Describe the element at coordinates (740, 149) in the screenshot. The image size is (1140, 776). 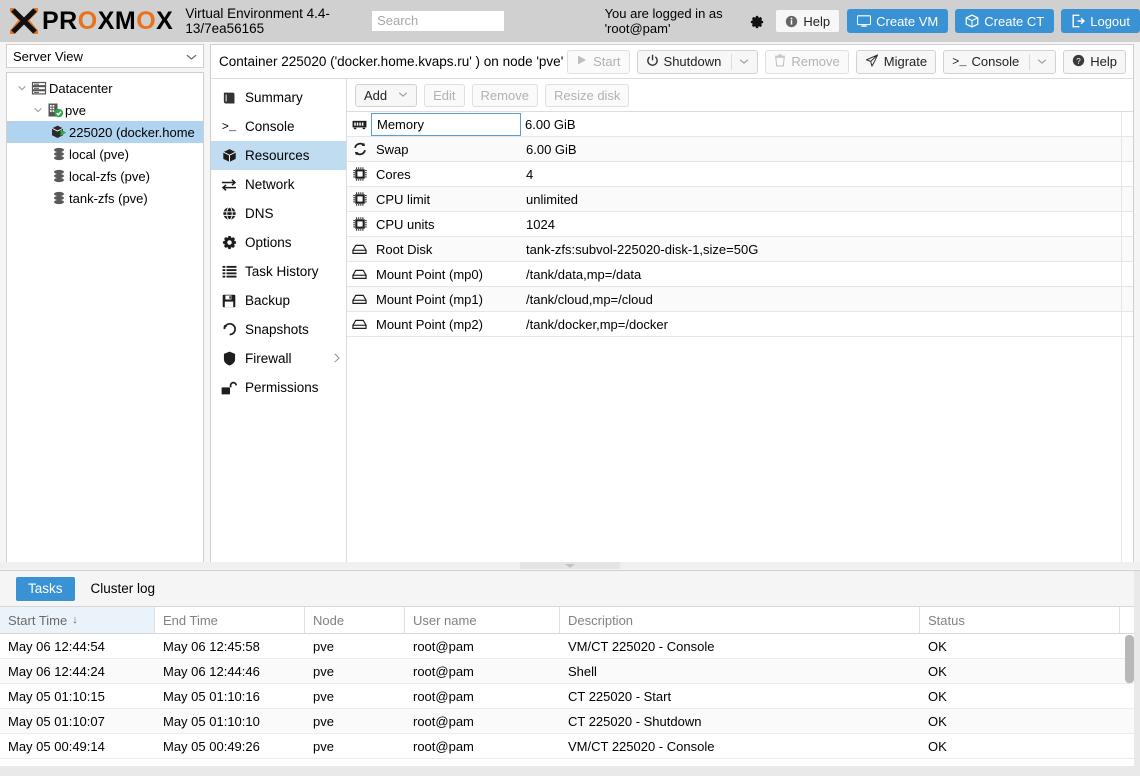
I see `table-row: Swap 6.00 GiB` at that location.